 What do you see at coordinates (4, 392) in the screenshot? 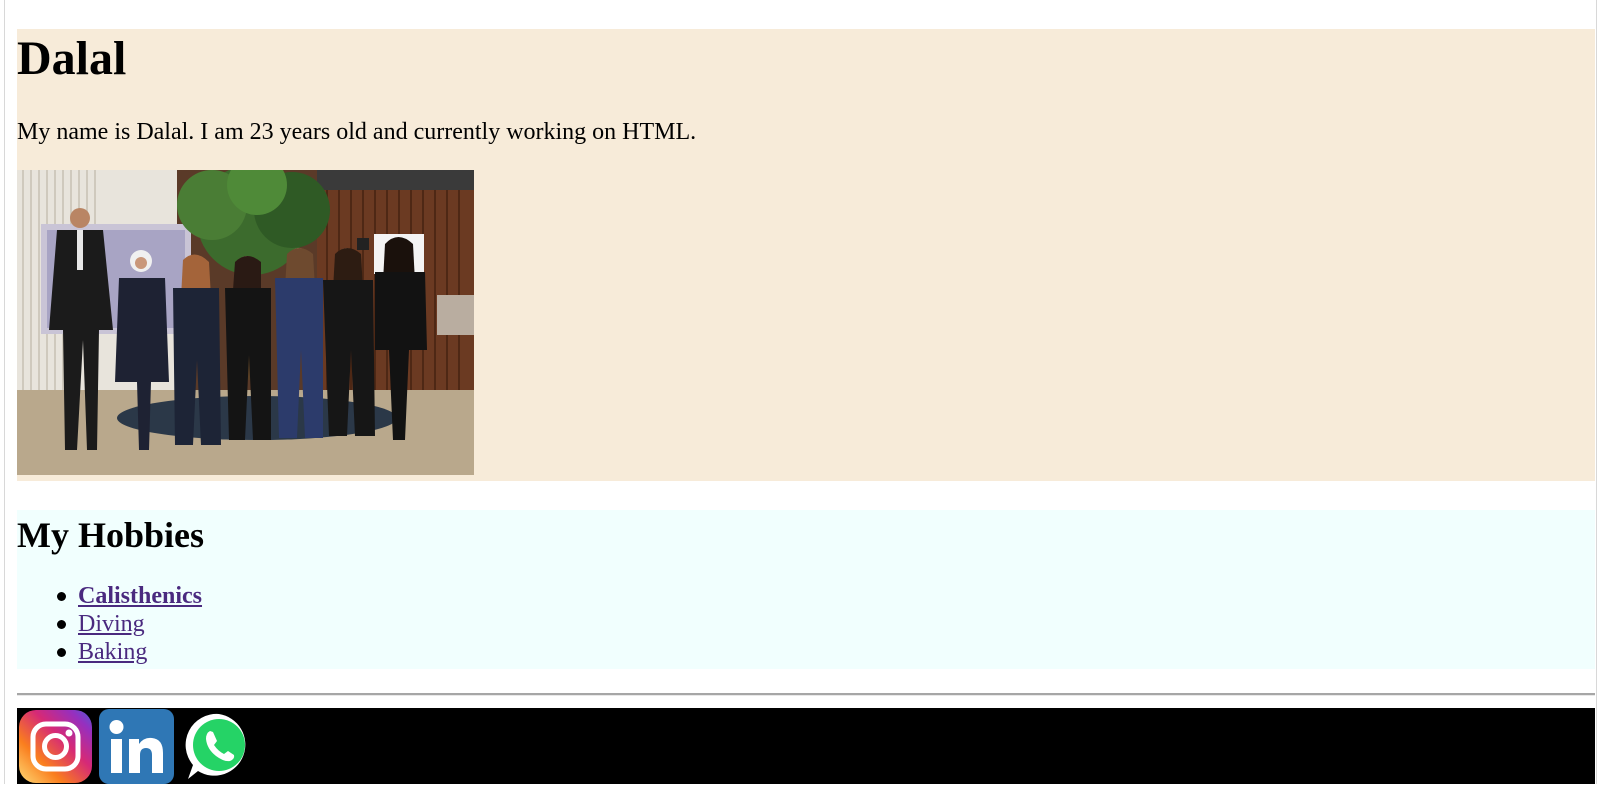
I see `window-border-left` at bounding box center [4, 392].